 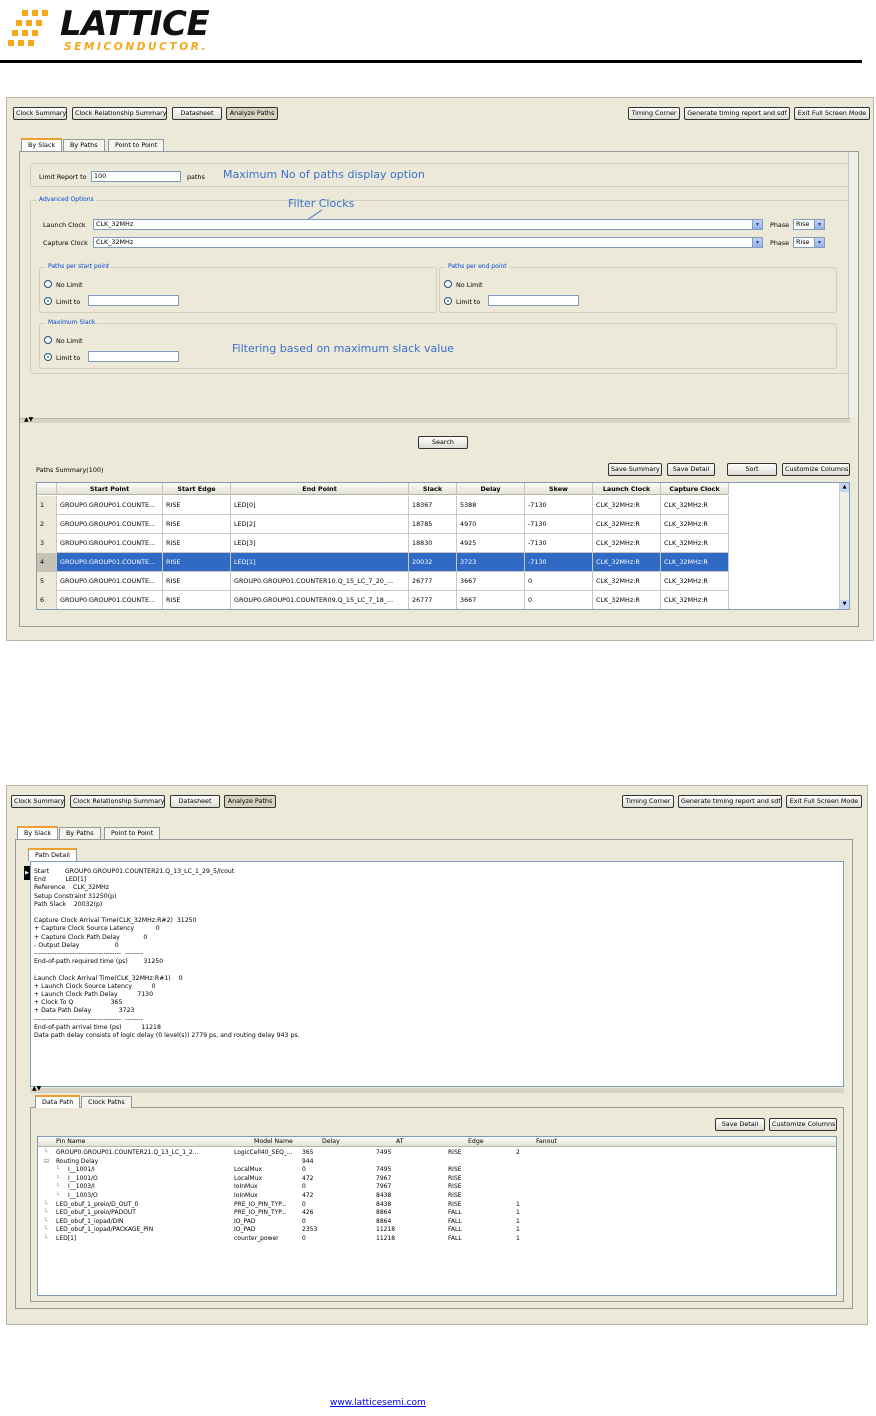 What do you see at coordinates (318, 1222) in the screenshot?
I see `list-item: └ LED_obuf_1_iopad/DIN IO_PAD 0 8864 FALL 1` at bounding box center [318, 1222].